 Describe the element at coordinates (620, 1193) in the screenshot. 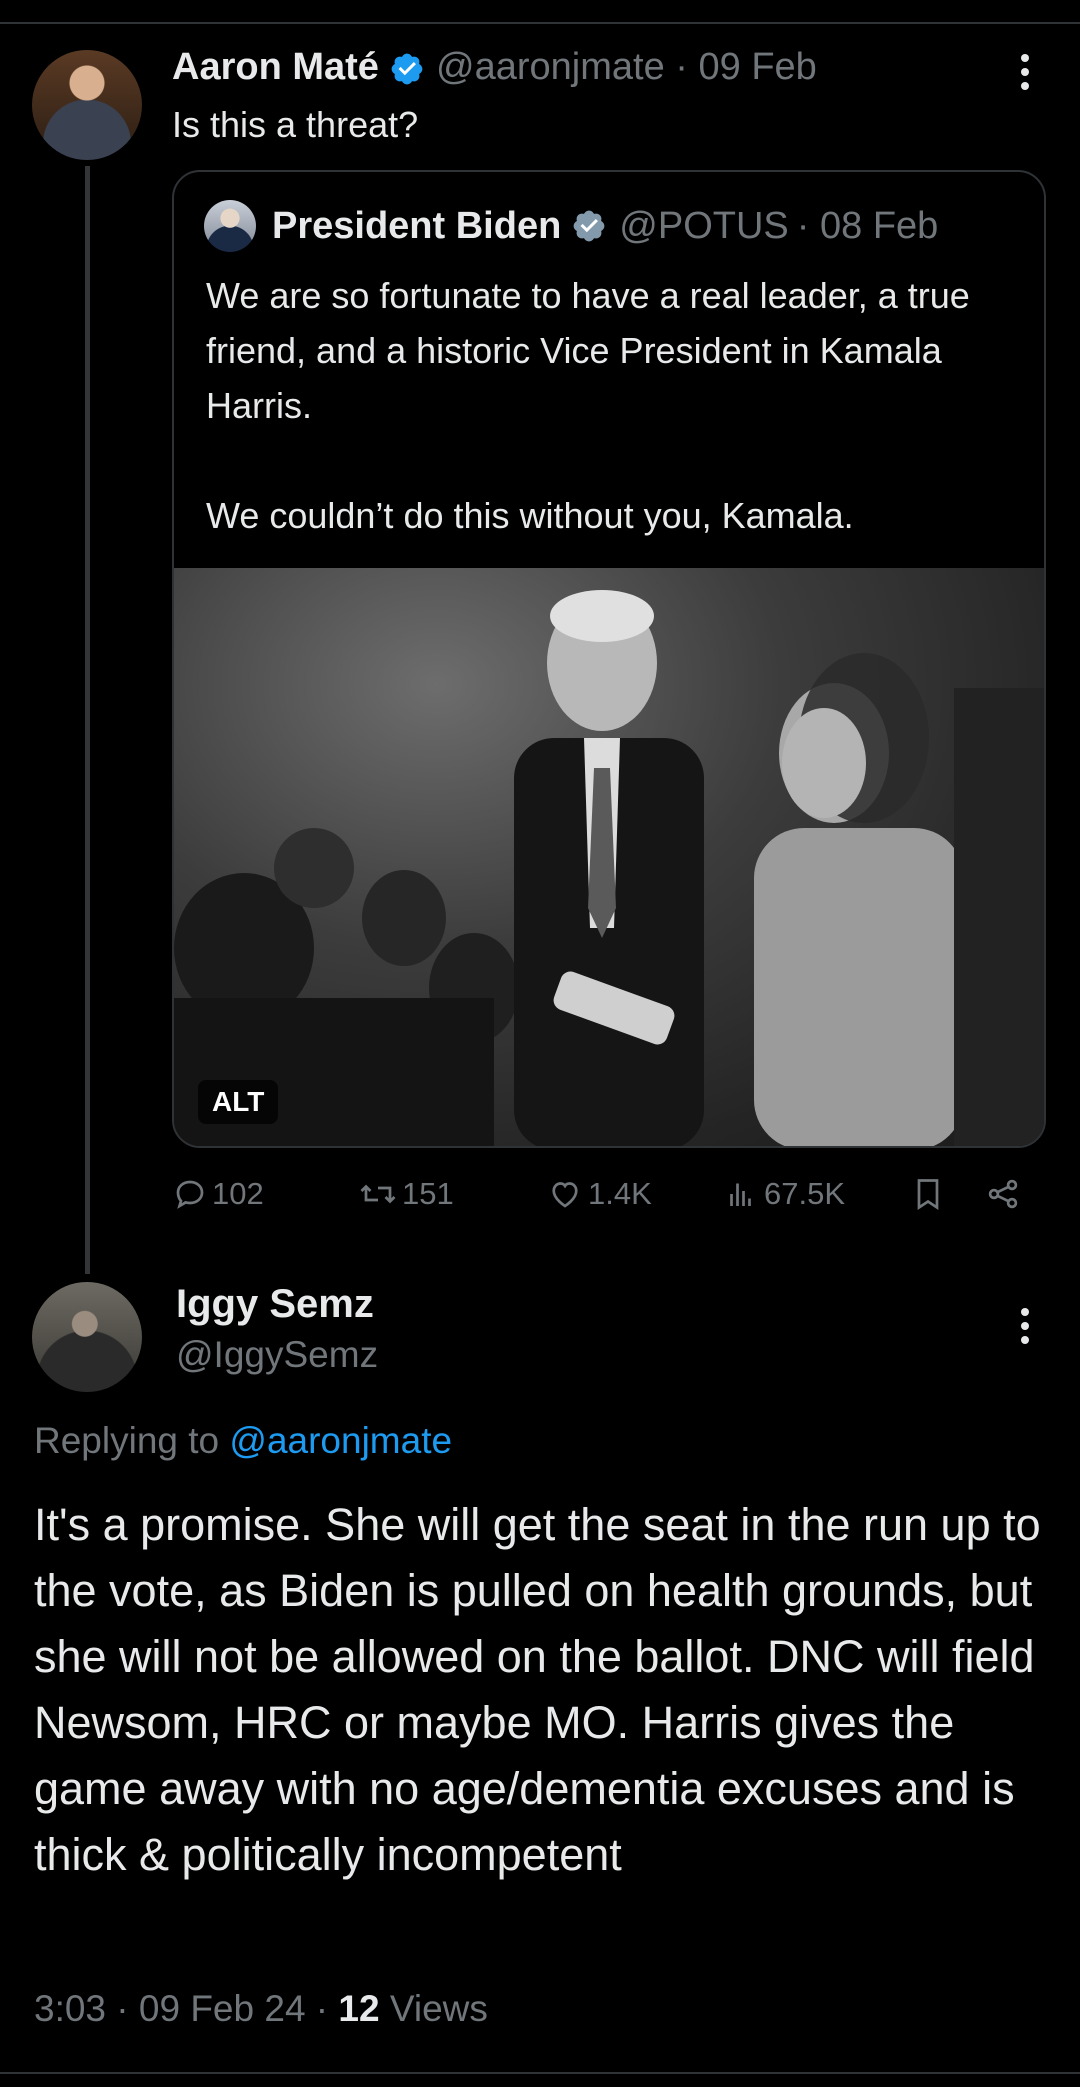

I see `like-count: 1.4K` at that location.